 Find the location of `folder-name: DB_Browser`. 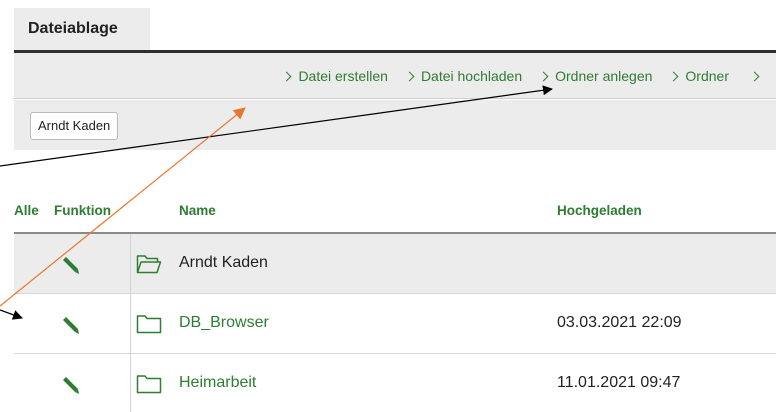

folder-name: DB_Browser is located at coordinates (224, 323).